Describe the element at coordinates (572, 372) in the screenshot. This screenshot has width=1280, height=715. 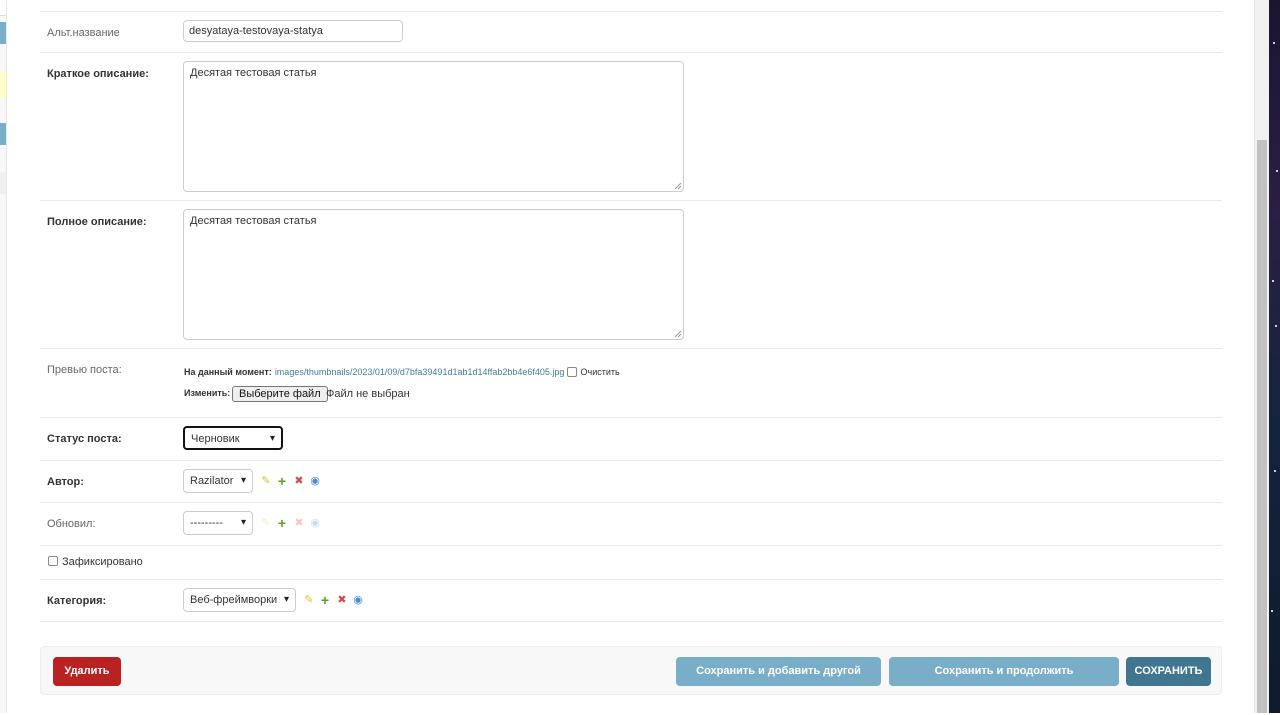
I see `clear-checkbox` at that location.